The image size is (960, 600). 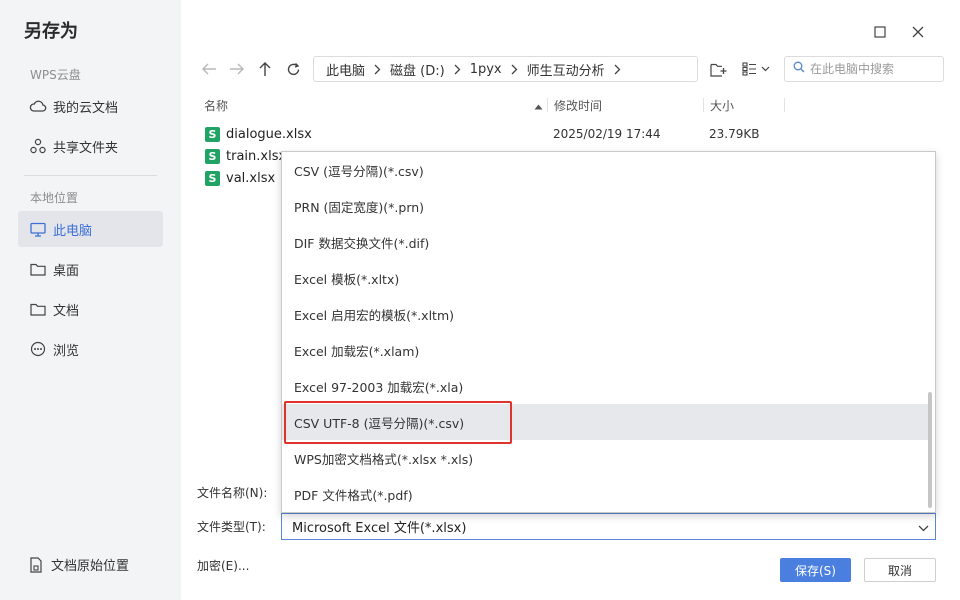 I want to click on maximize-icon, so click(x=880, y=32).